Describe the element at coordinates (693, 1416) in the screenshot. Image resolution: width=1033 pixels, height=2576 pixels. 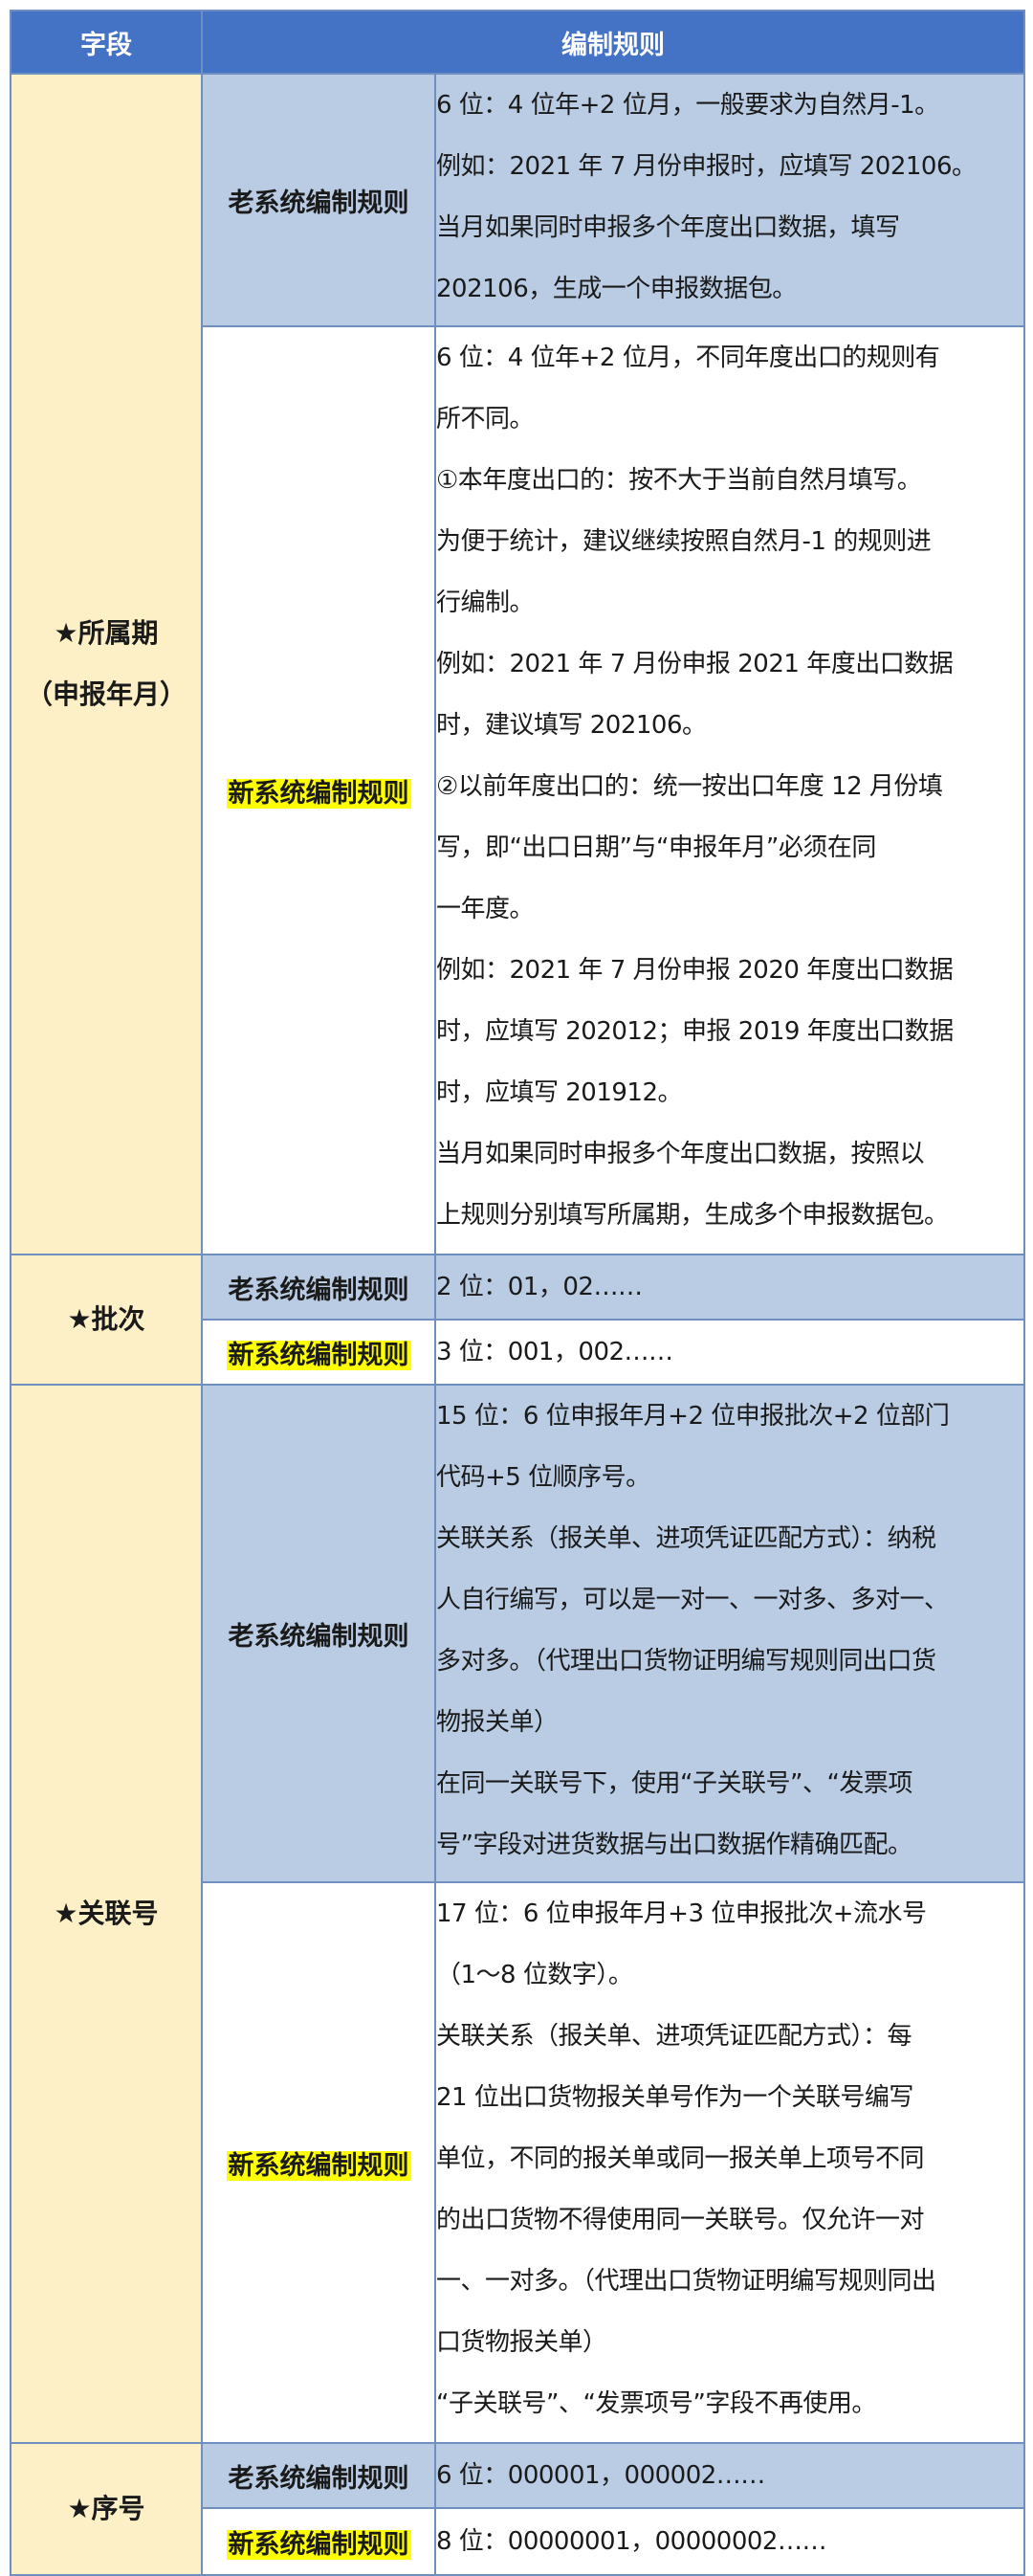
I see `rule-line: 15 位：6 位申报年月+2 位申报批次+2 位部门` at that location.